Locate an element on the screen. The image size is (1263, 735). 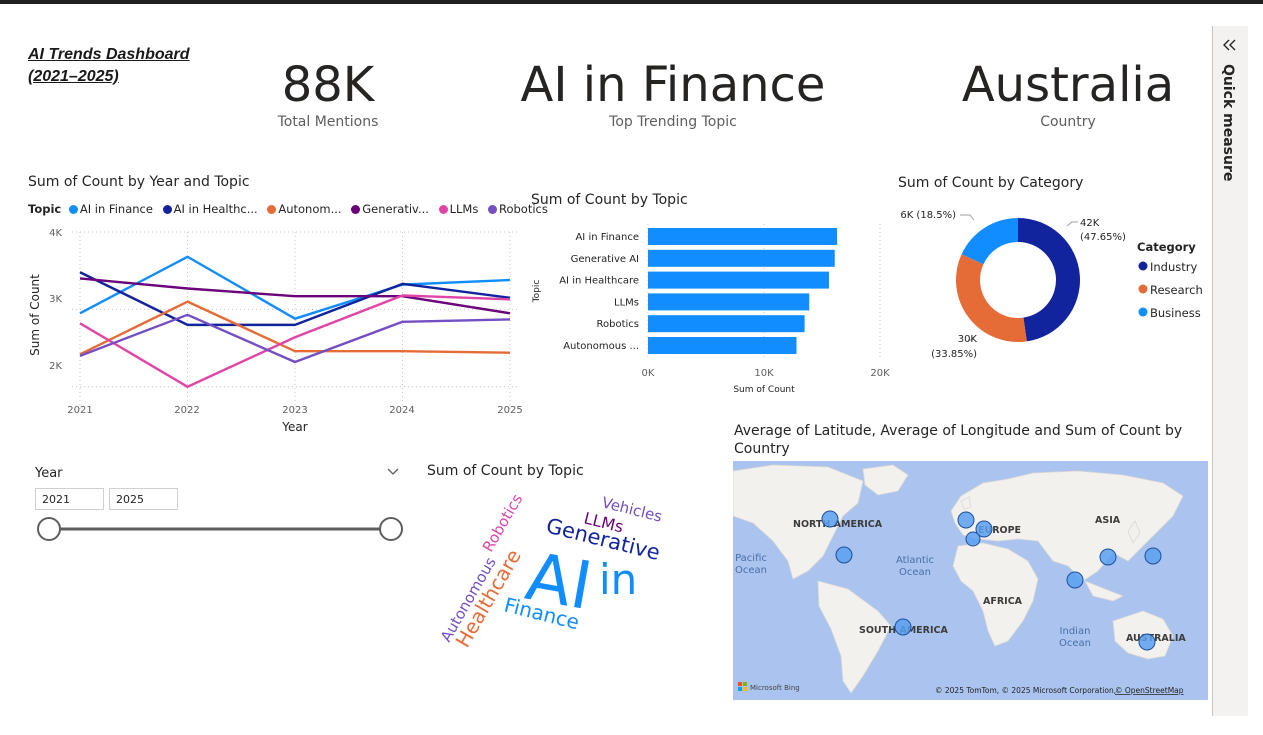
quick-measure-label: Quick measure is located at coordinates (1228, 123).